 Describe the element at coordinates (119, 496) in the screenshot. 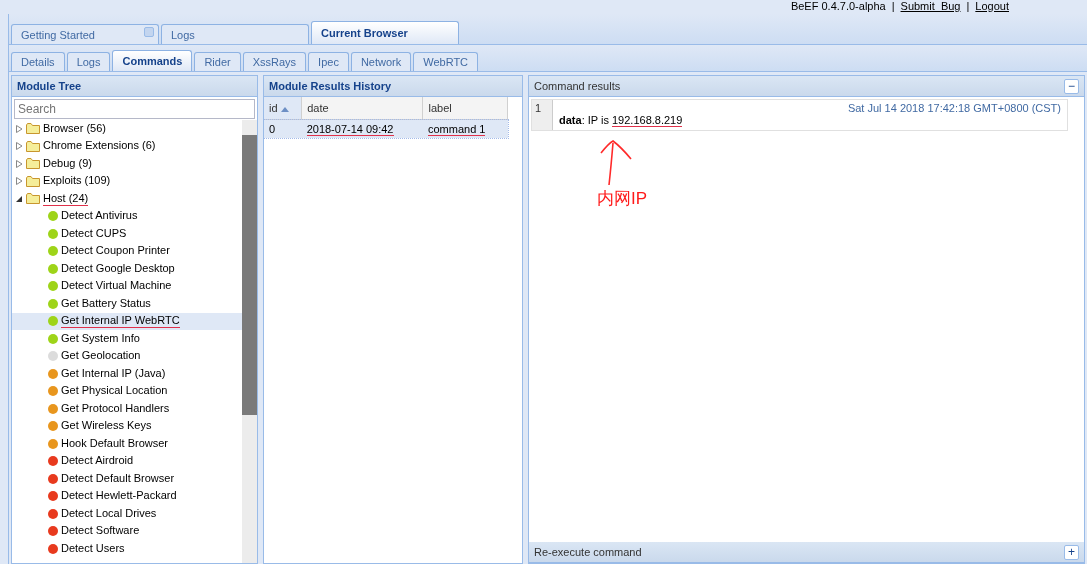

I see `tree-item-label: Detect Hewlett-Packard` at that location.